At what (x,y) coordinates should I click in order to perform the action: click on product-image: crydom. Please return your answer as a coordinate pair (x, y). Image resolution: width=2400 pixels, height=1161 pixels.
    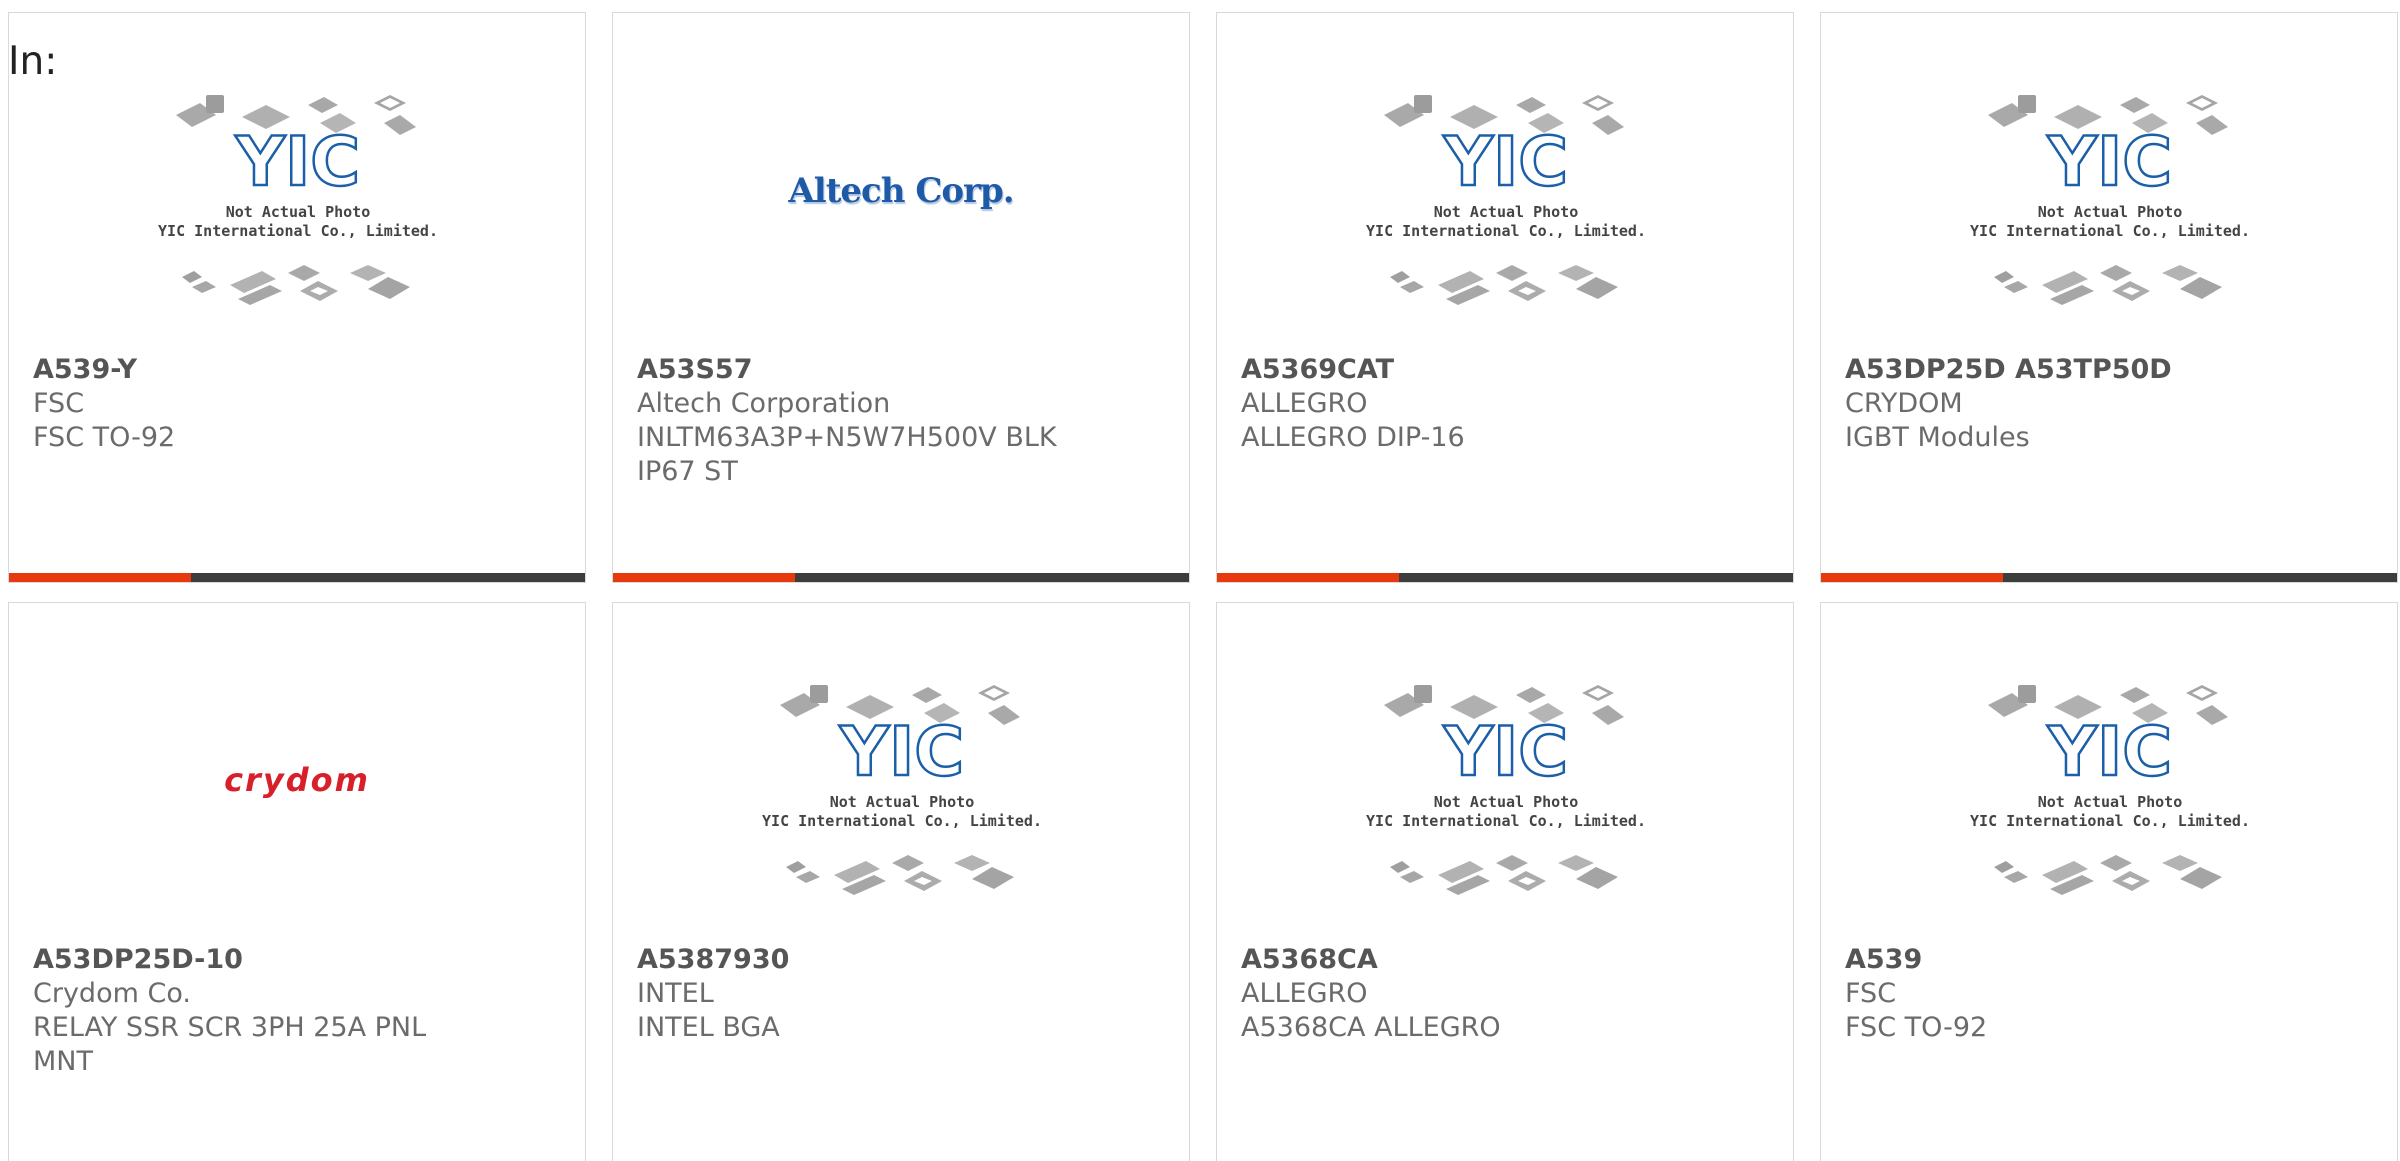
    Looking at the image, I should click on (297, 785).